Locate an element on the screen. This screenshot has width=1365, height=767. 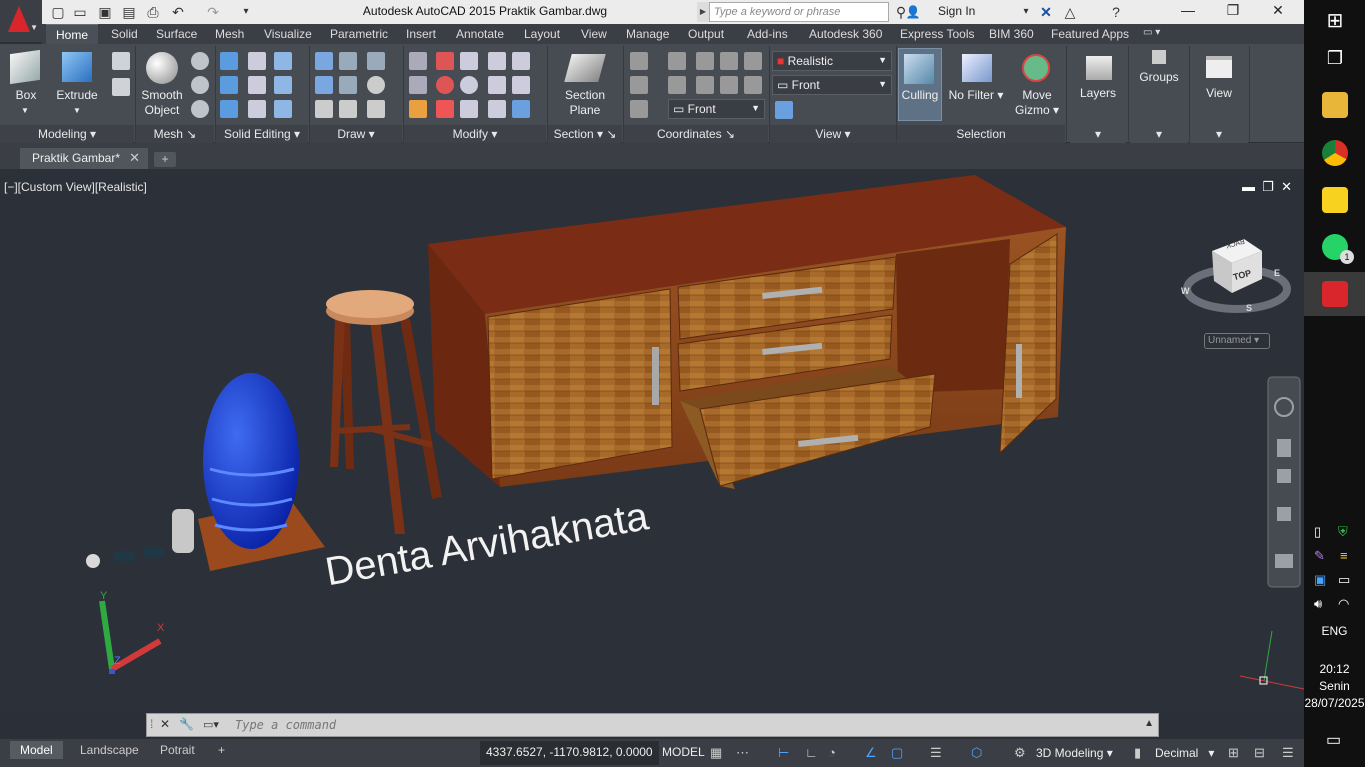
mesh-smooth-more-icon is located at coordinates (200, 61).